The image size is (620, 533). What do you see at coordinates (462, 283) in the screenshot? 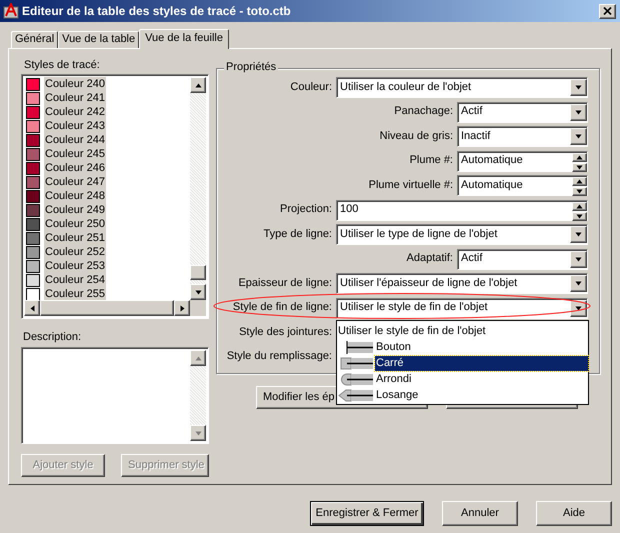
I see `dropdown-field: Utiliser l'épaisseur de ligne de l'objet` at bounding box center [462, 283].